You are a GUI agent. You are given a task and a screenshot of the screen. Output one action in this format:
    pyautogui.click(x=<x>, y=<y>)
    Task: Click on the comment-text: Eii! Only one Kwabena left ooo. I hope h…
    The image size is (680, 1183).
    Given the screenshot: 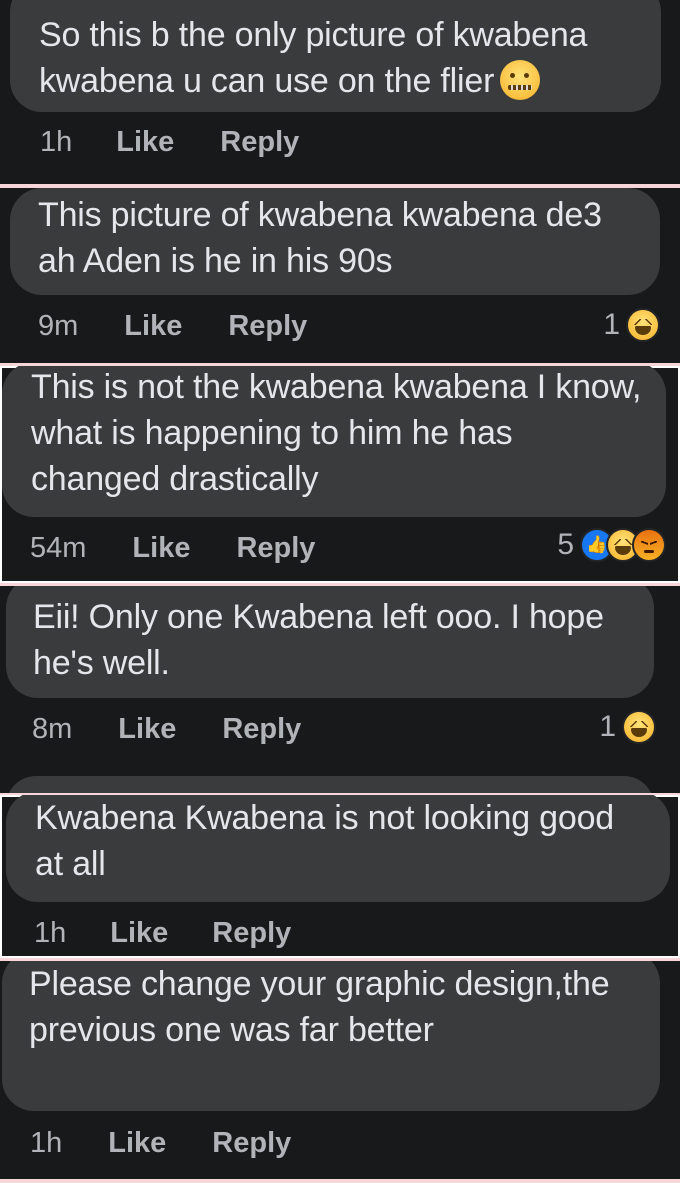 What is the action you would take?
    pyautogui.click(x=318, y=640)
    